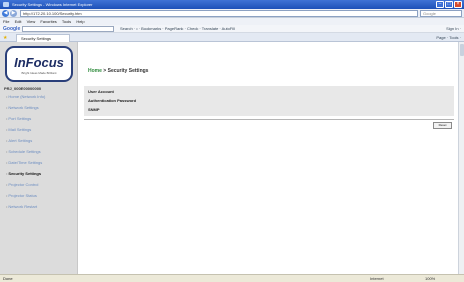 The height and width of the screenshot is (282, 464). Describe the element at coordinates (232, 37) in the screenshot. I see `tab-bar: ★ Security Settings Page · Tools ·` at that location.